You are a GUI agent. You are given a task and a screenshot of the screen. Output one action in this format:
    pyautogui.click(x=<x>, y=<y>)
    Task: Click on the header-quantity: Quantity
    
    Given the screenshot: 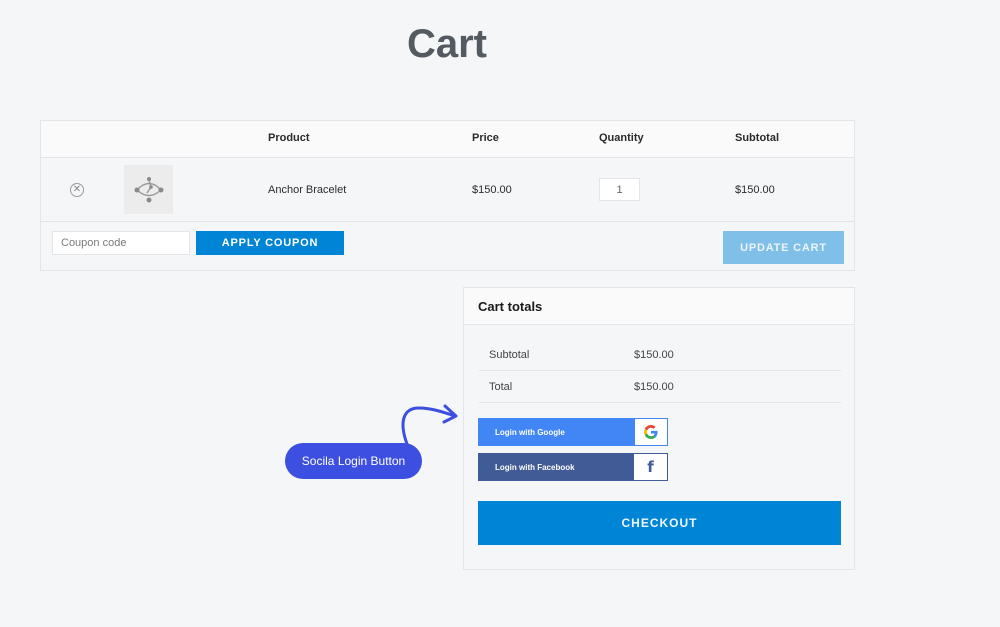 What is the action you would take?
    pyautogui.click(x=621, y=138)
    